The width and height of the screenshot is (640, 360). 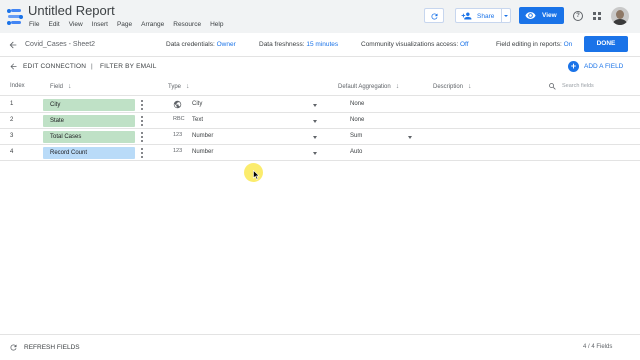 What do you see at coordinates (606, 44) in the screenshot?
I see `done-button: DONE` at bounding box center [606, 44].